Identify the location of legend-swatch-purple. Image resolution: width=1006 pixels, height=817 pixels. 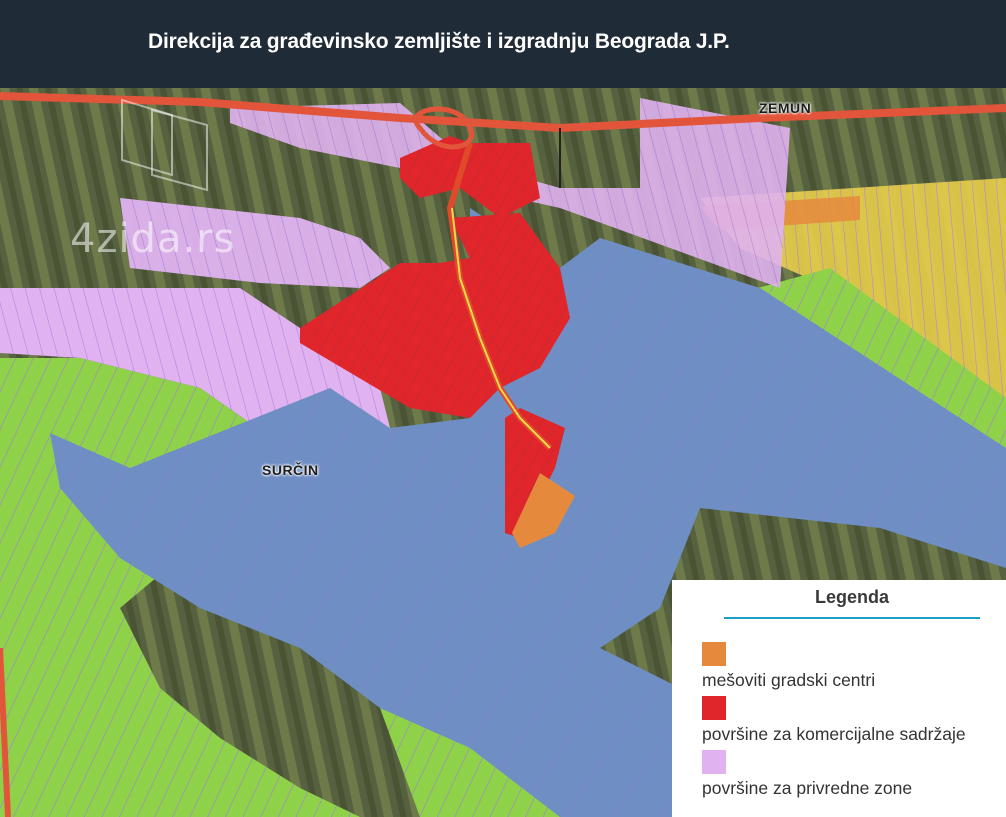
(714, 762).